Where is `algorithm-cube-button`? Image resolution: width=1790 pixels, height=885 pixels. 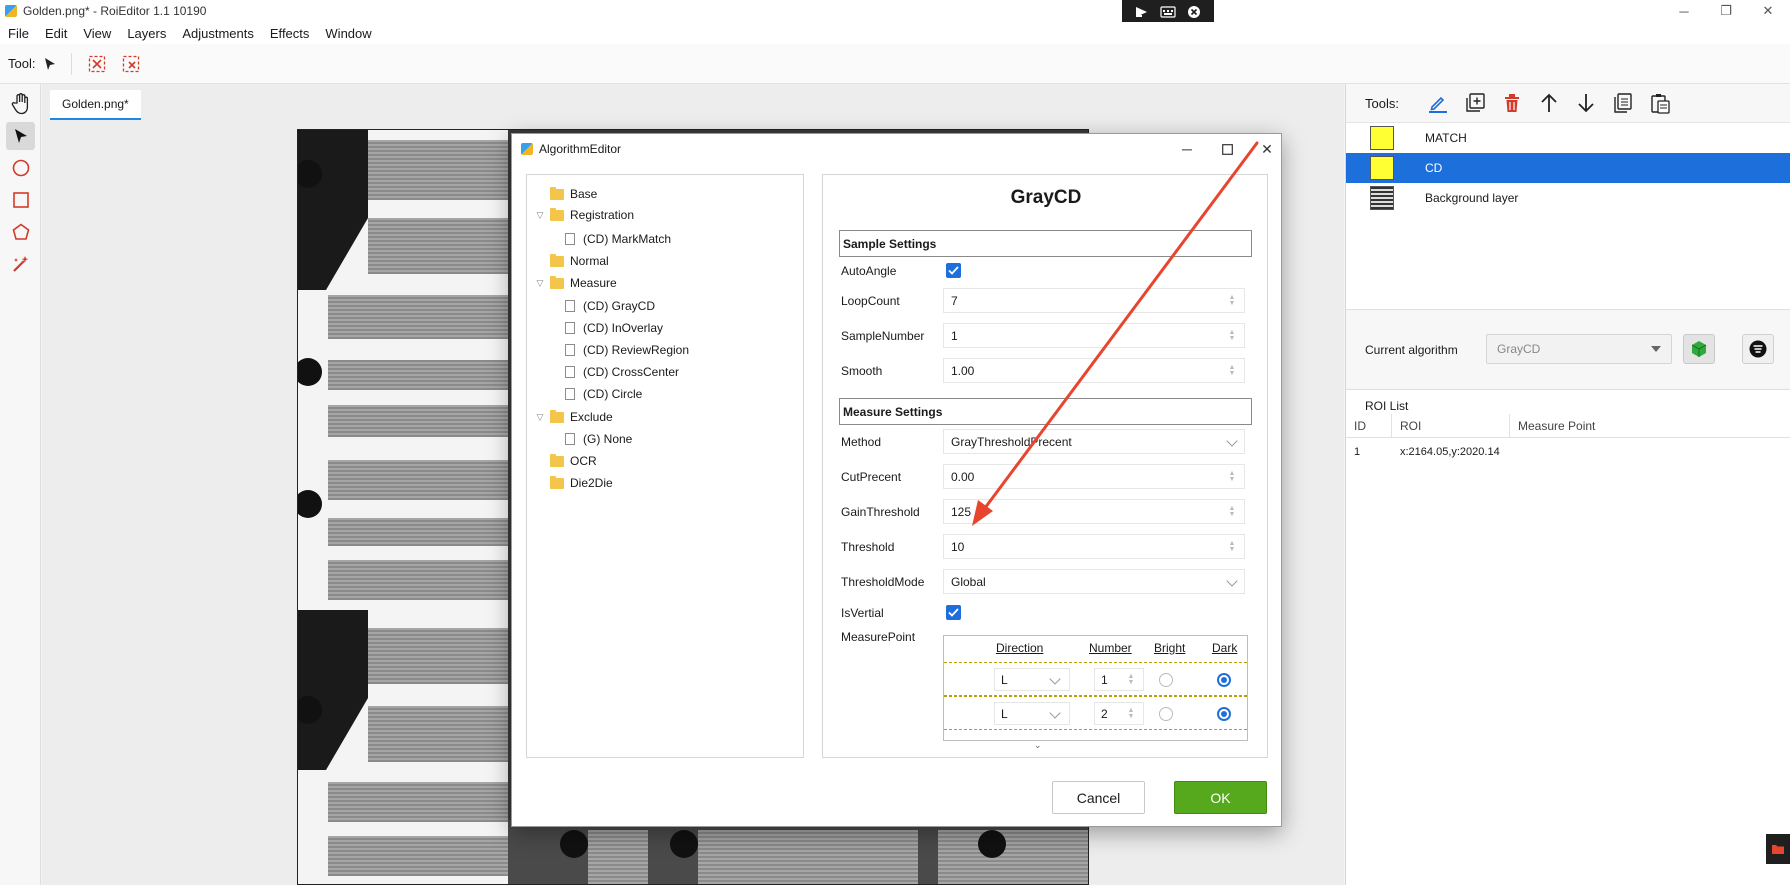
algorithm-cube-button is located at coordinates (1699, 349).